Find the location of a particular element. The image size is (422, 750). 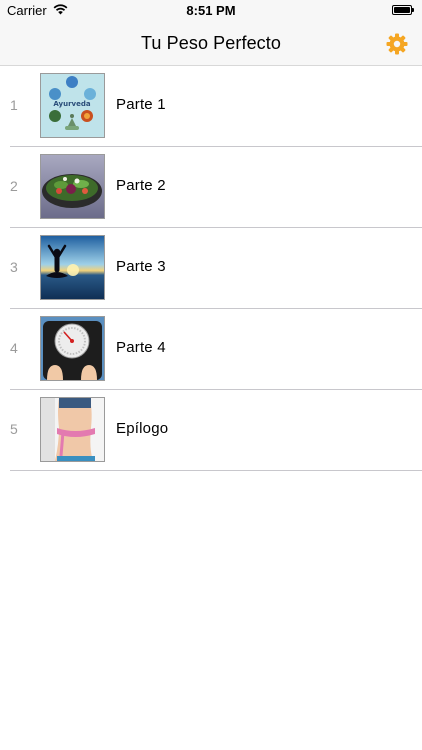

thumbnail-ayurveda-diagram: Ayurveda is located at coordinates (72, 105).